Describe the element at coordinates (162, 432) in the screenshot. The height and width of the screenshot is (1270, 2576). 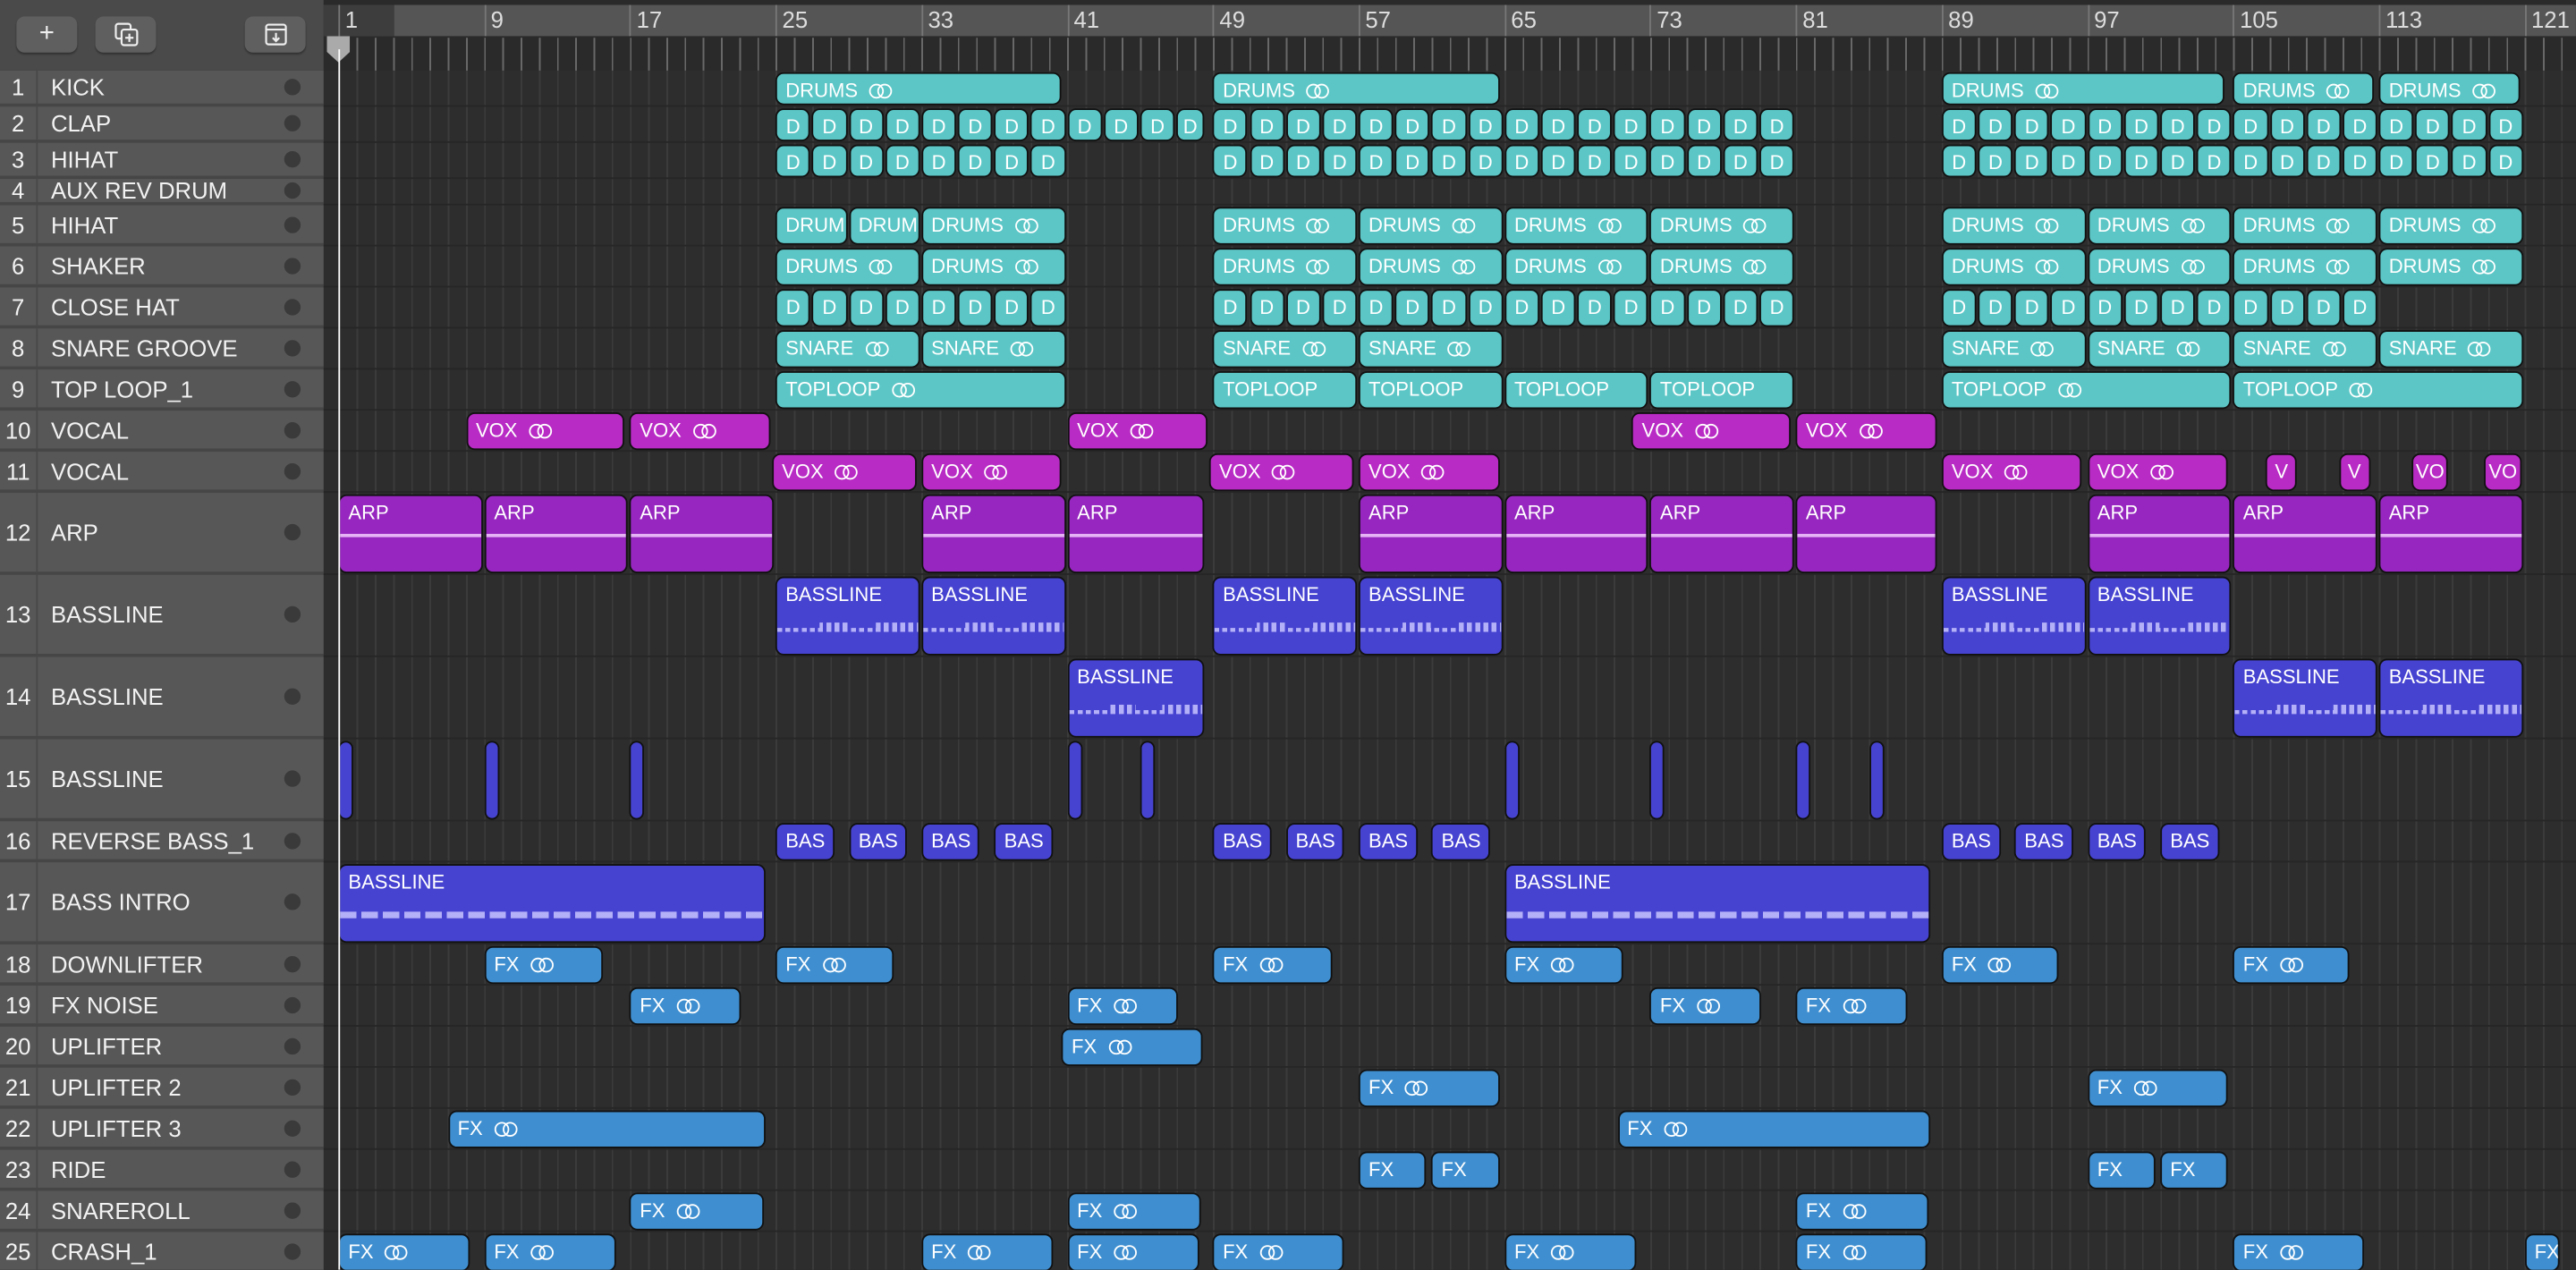
I see `track-header: 10 VOCAL` at that location.